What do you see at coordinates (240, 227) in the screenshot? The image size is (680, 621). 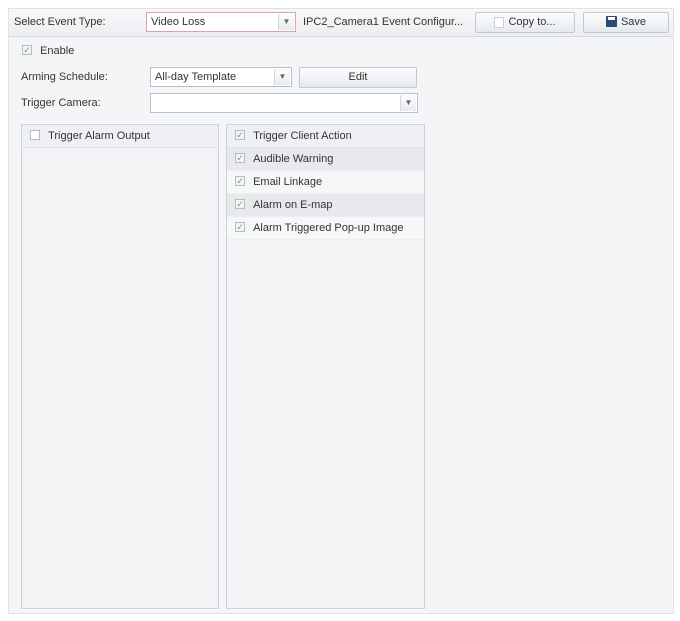 I see `popup-image-checkbox: ✓` at bounding box center [240, 227].